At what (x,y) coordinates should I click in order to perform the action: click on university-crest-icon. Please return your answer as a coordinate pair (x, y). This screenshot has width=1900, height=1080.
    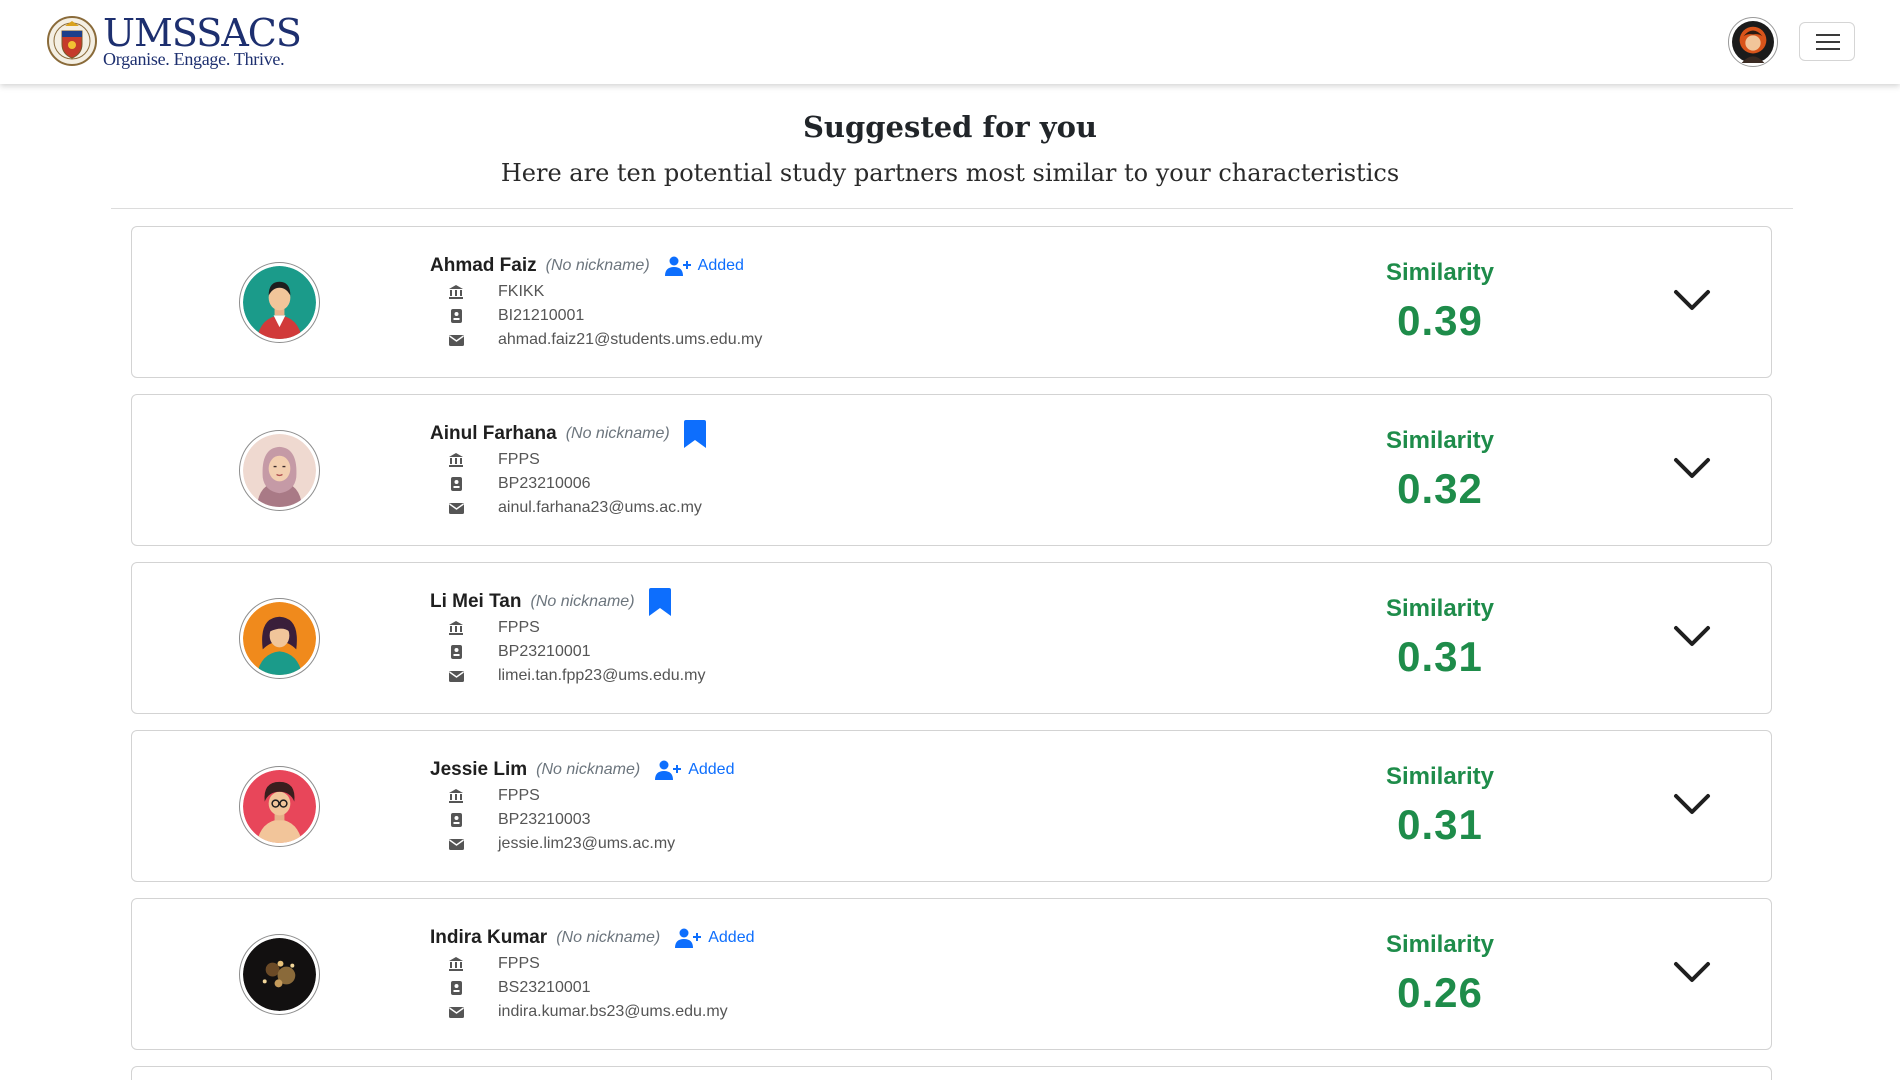
    Looking at the image, I should click on (72, 41).